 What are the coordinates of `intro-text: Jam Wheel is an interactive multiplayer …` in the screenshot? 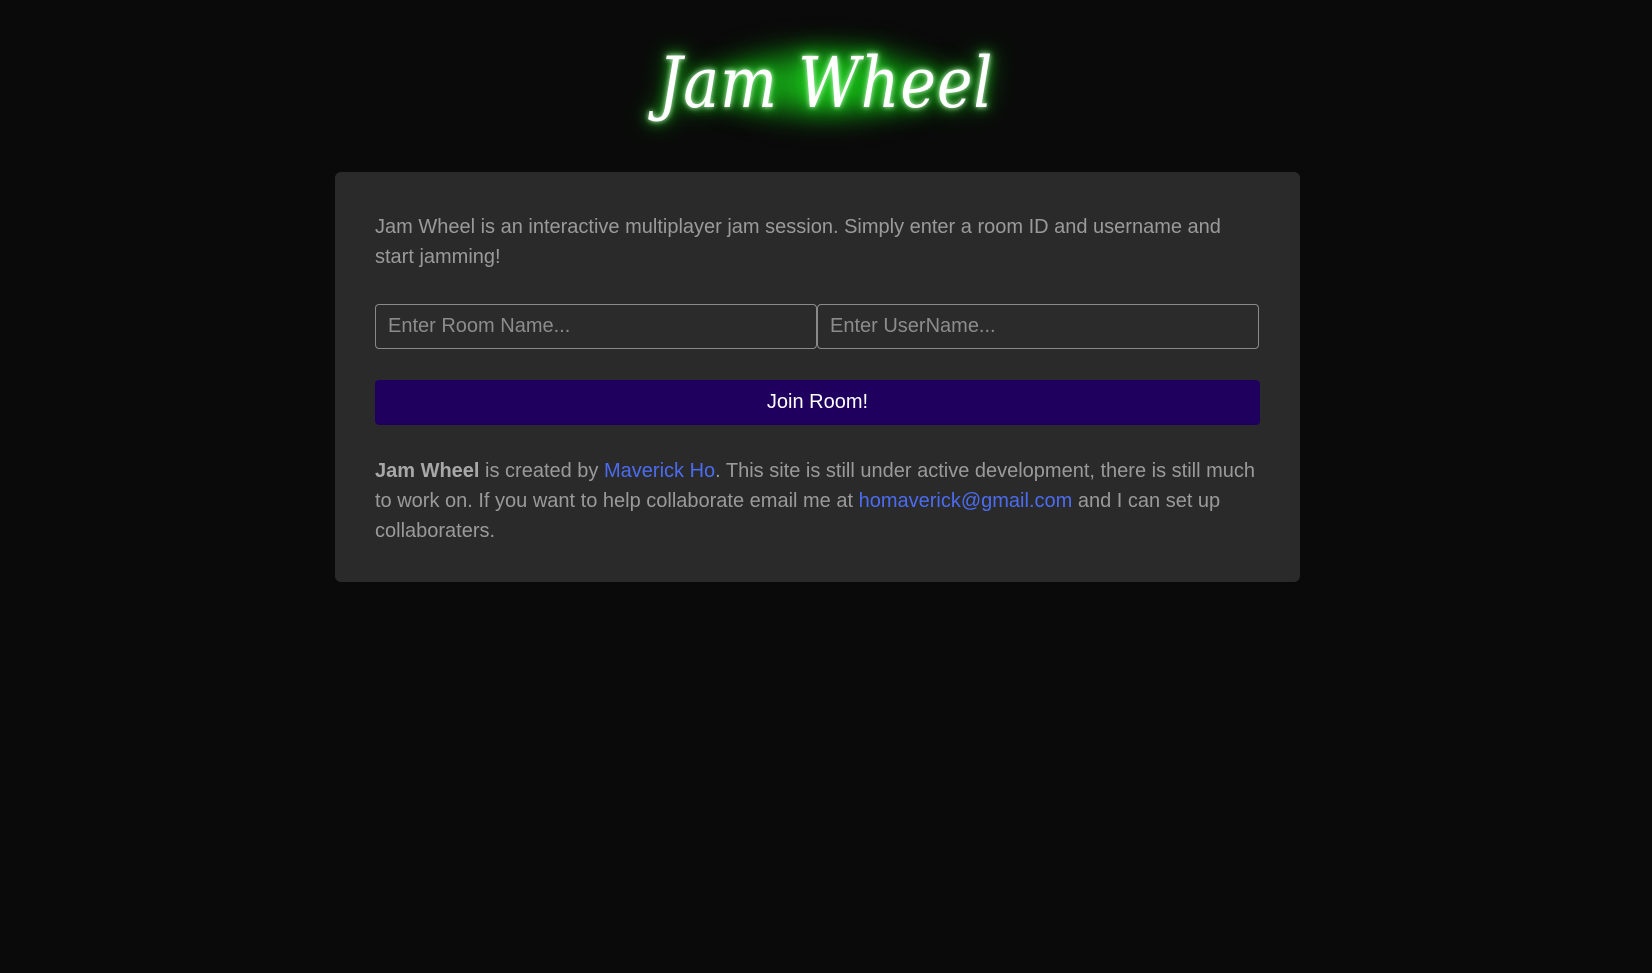 It's located at (798, 242).